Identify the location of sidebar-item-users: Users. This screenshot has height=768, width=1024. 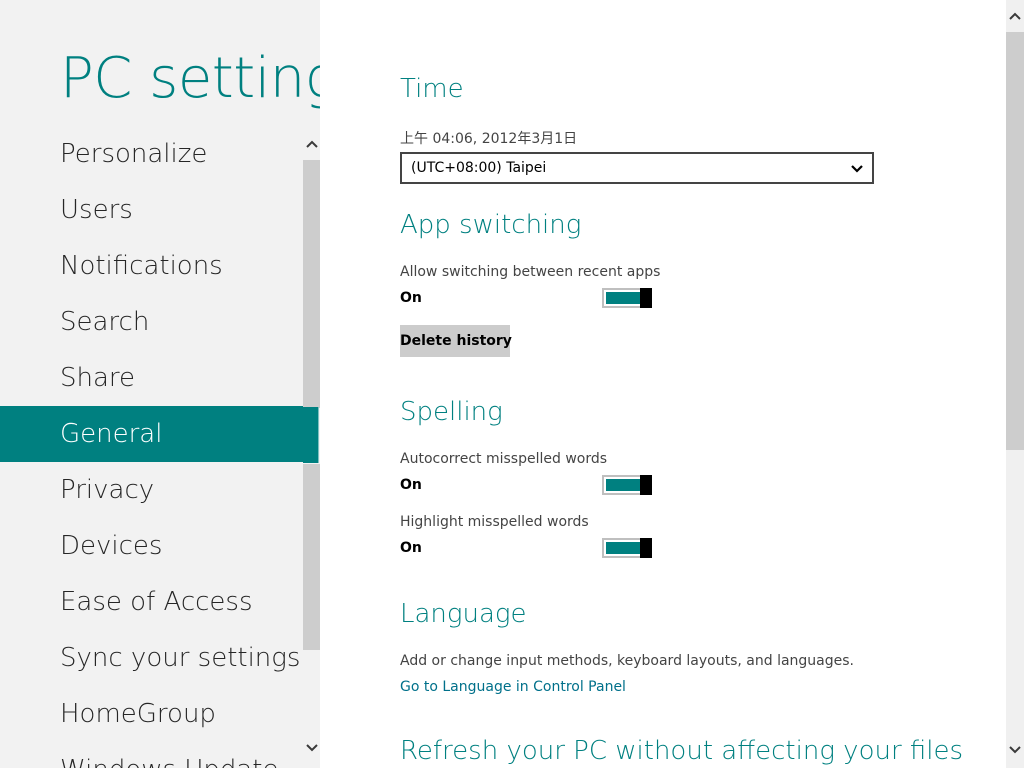
(151, 210).